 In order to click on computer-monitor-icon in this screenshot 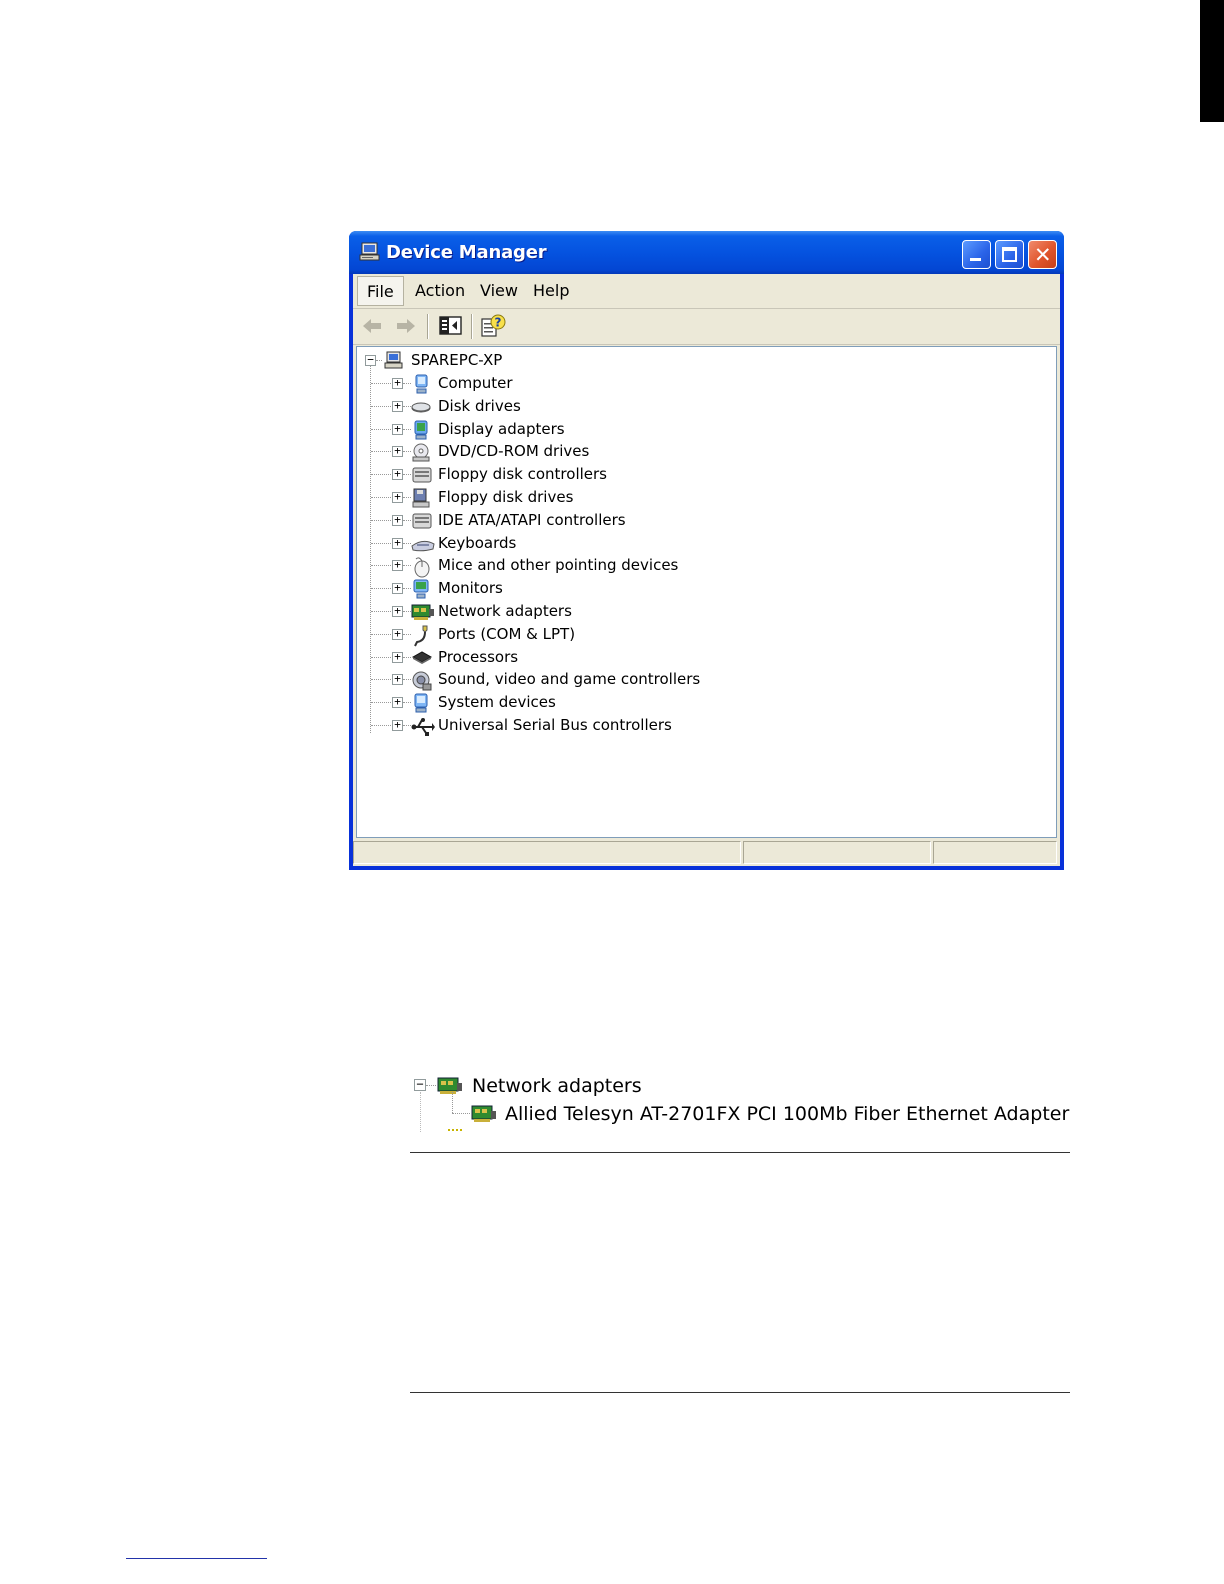, I will do `click(423, 384)`.